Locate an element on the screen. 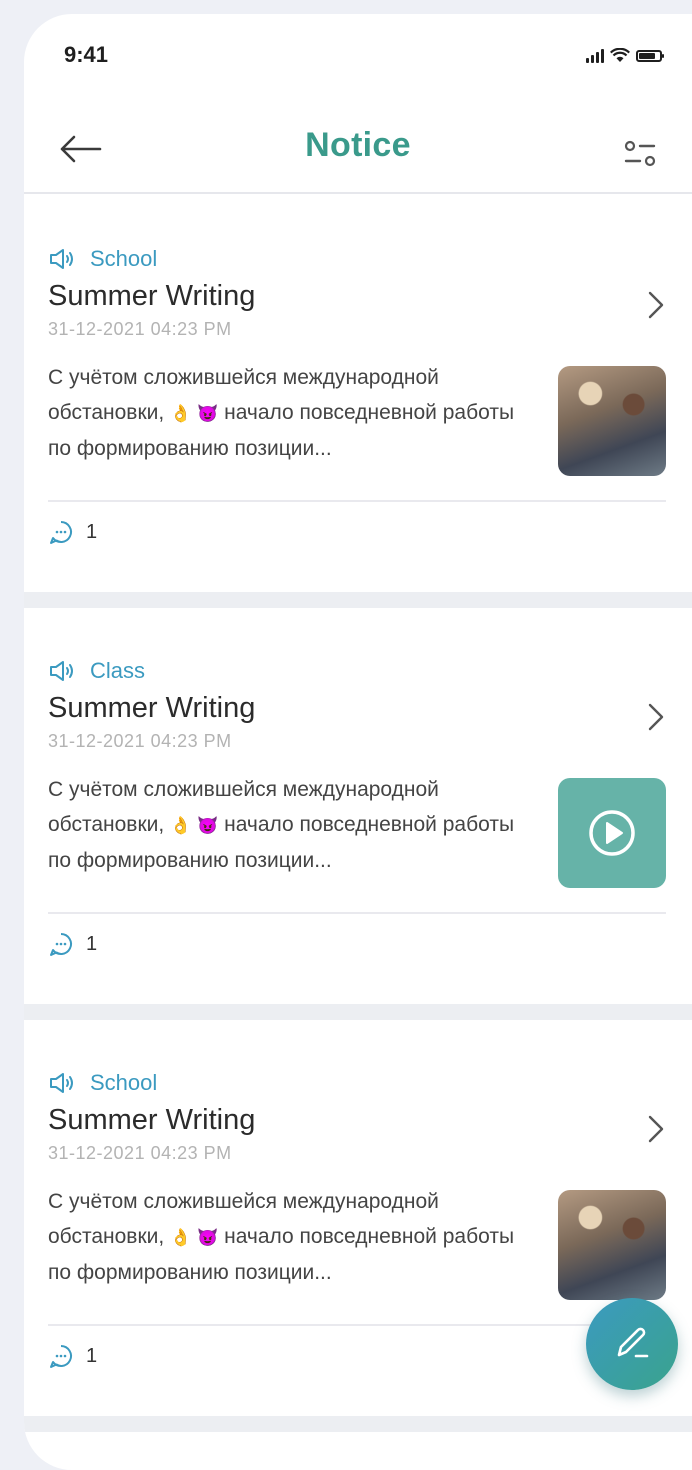 The height and width of the screenshot is (1470, 692). page-title: Notice is located at coordinates (358, 145).